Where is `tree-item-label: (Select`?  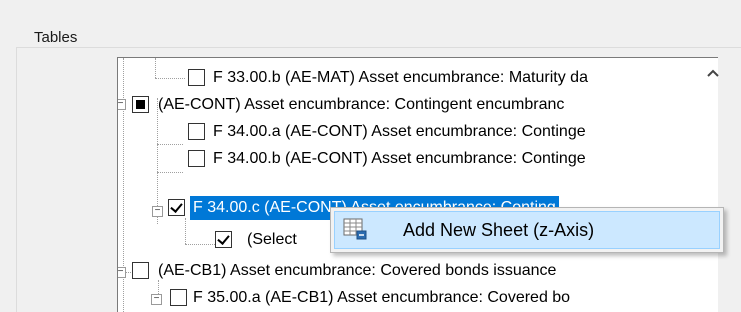
tree-item-label: (Select is located at coordinates (272, 239).